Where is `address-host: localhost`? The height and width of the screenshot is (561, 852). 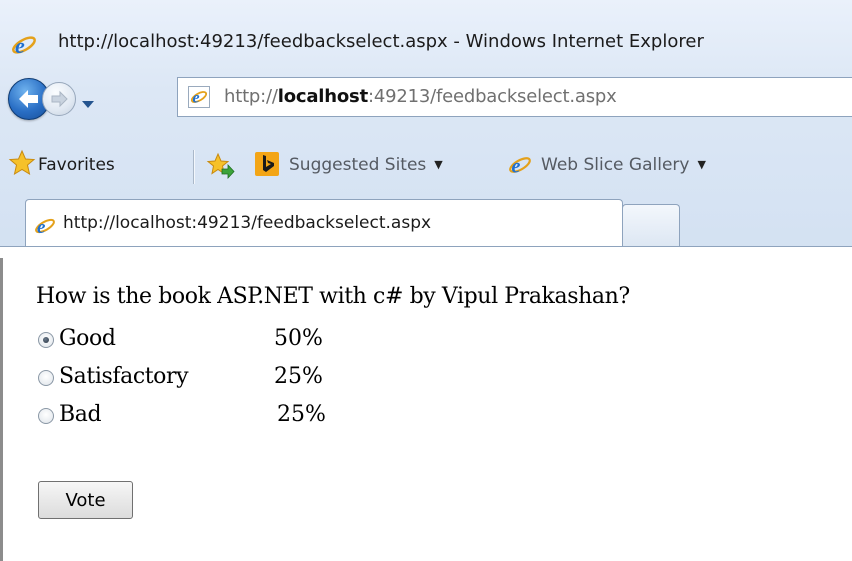
address-host: localhost is located at coordinates (322, 96).